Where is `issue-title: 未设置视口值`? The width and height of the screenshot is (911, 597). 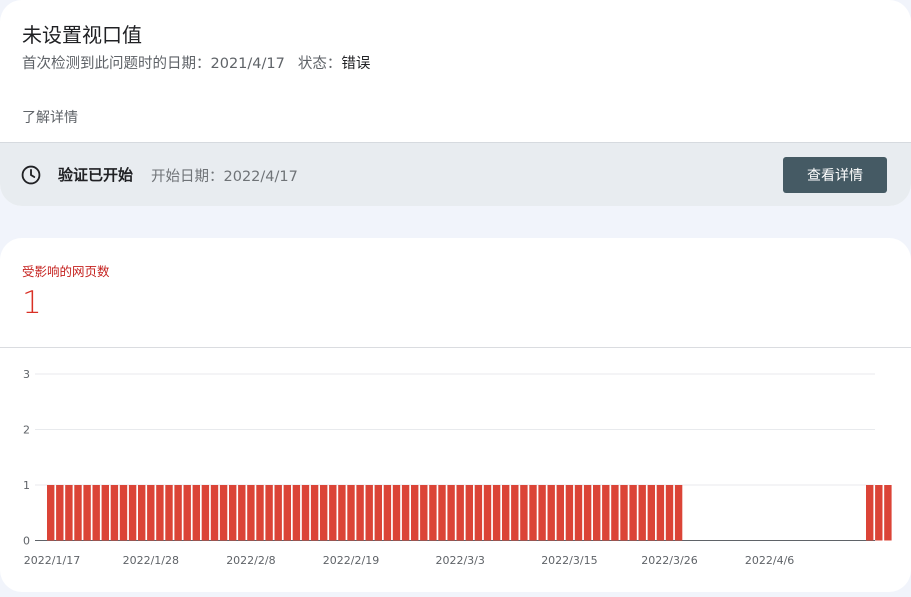
issue-title: 未设置视口值 is located at coordinates (82, 35).